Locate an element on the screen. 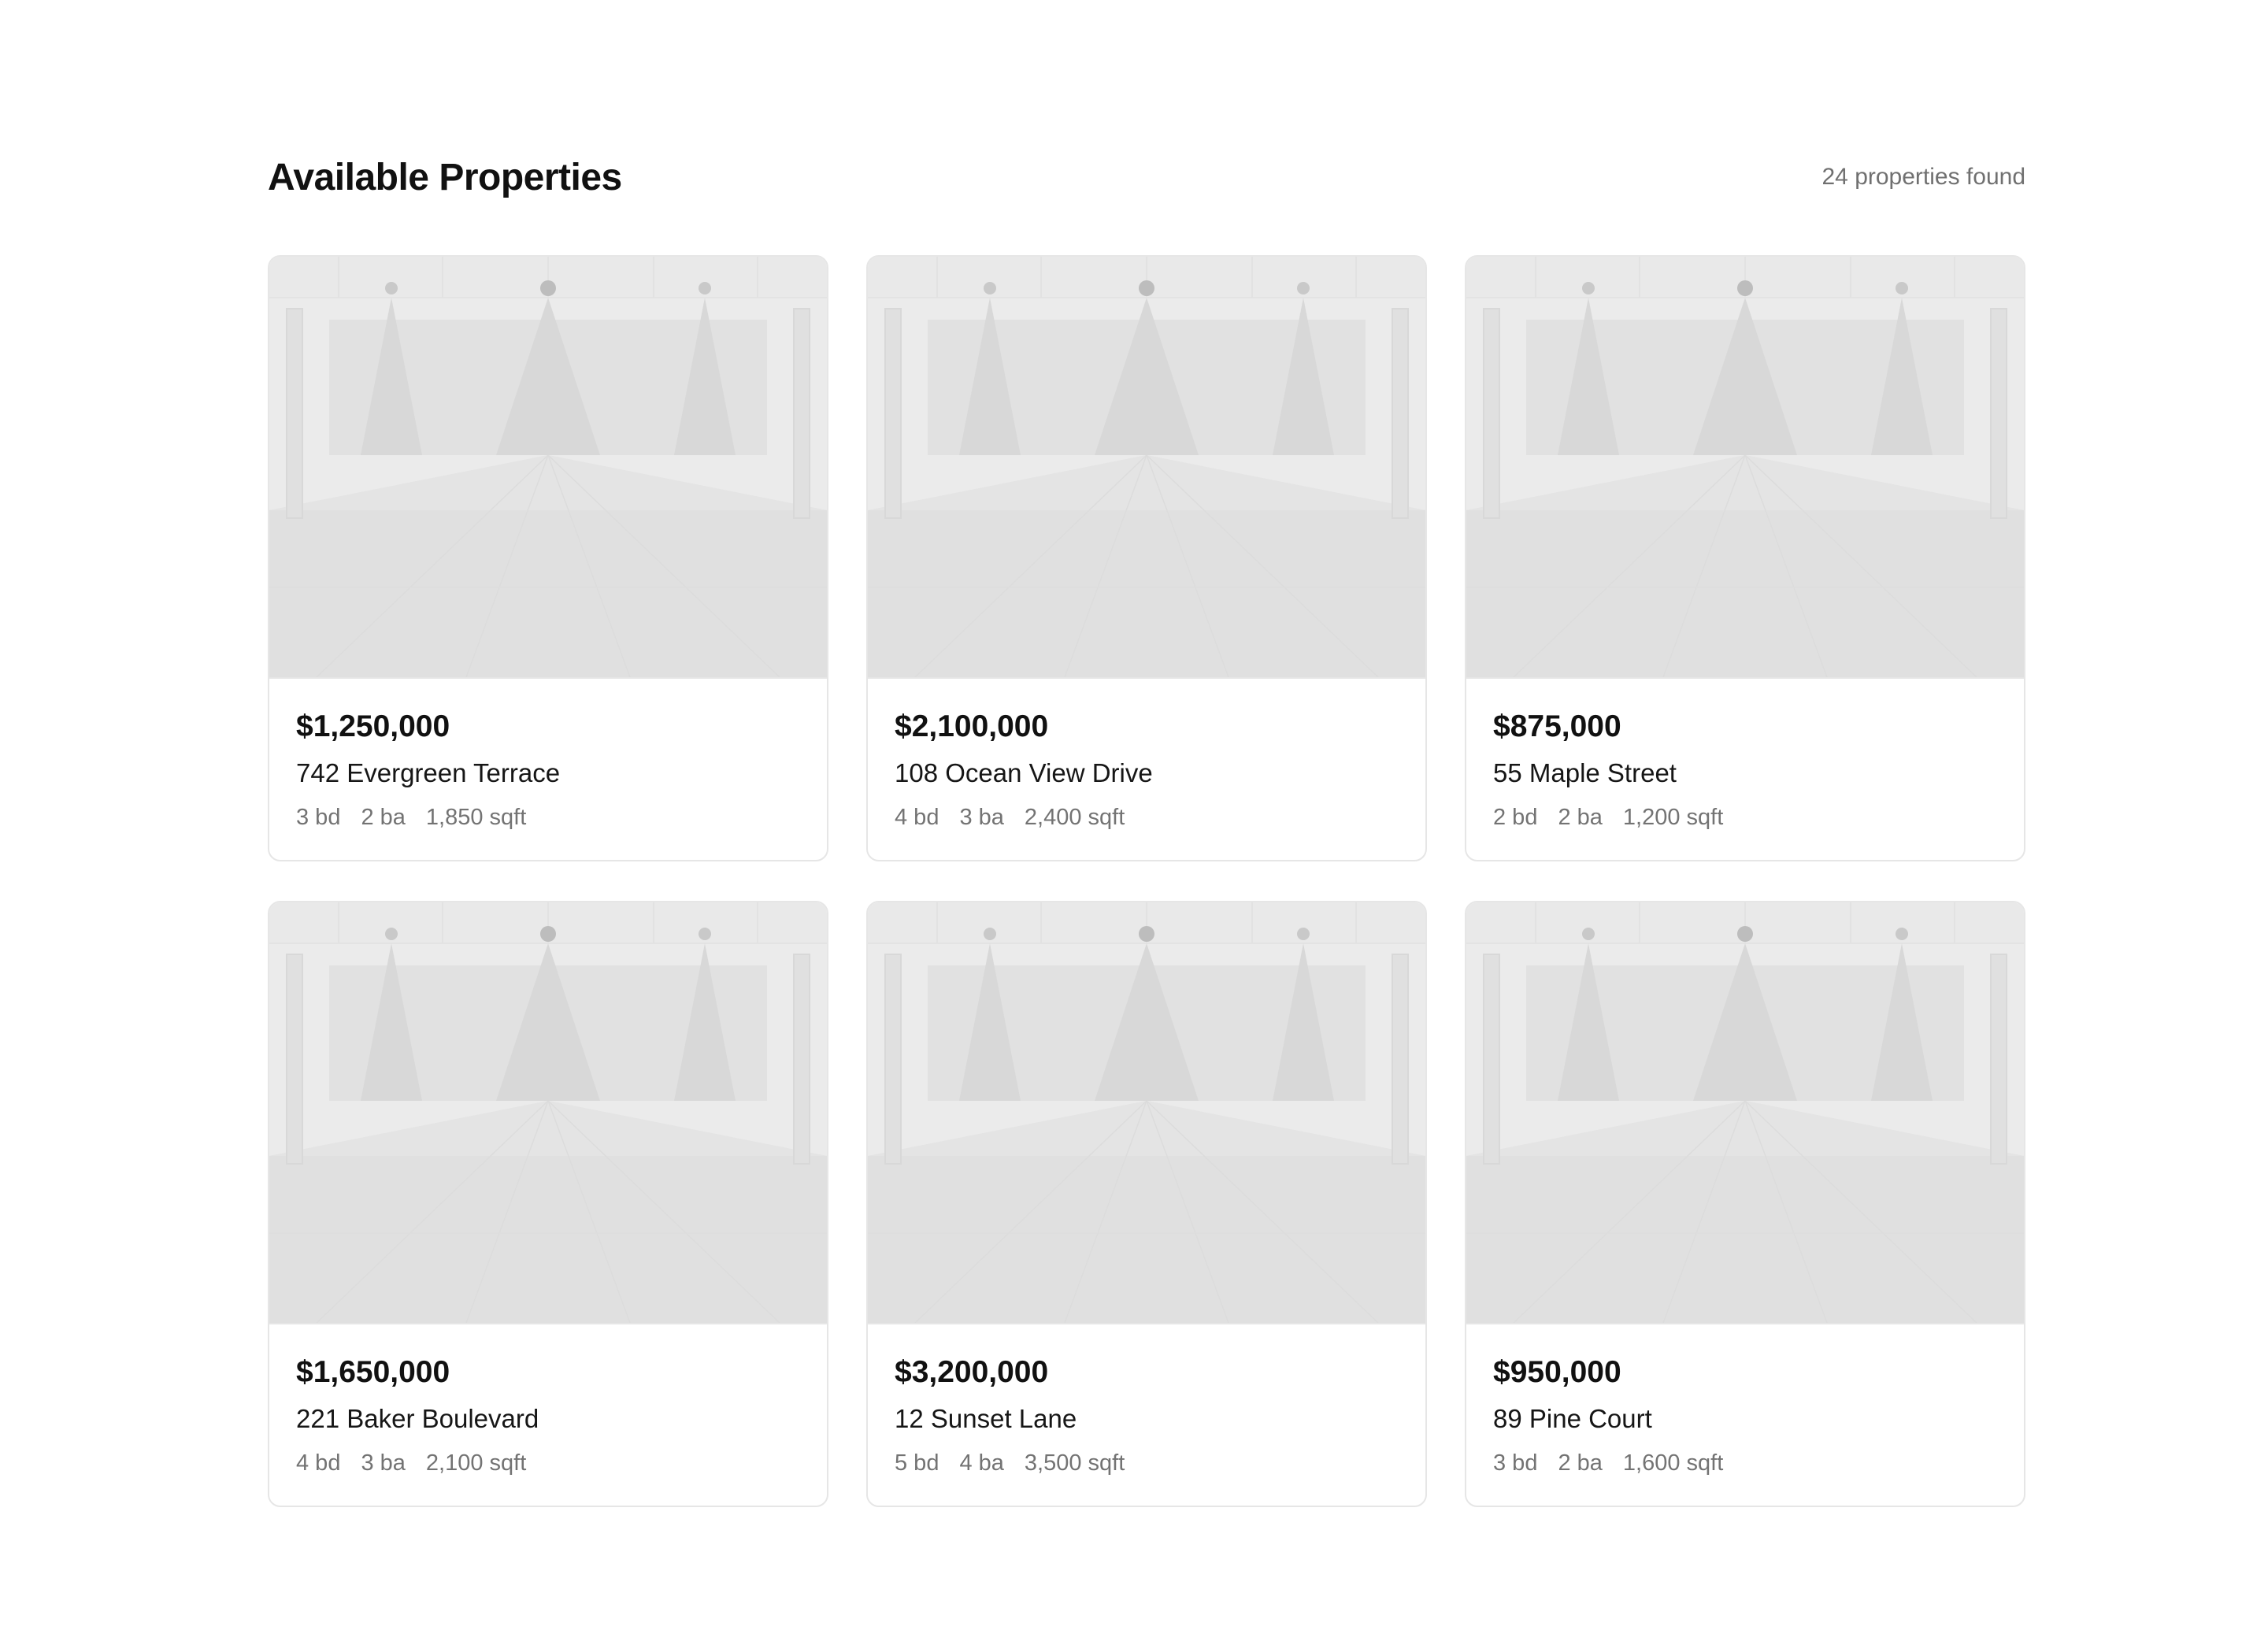 Image resolution: width=2268 pixels, height=1641 pixels. property-address: 89 Pine Court is located at coordinates (1572, 1418).